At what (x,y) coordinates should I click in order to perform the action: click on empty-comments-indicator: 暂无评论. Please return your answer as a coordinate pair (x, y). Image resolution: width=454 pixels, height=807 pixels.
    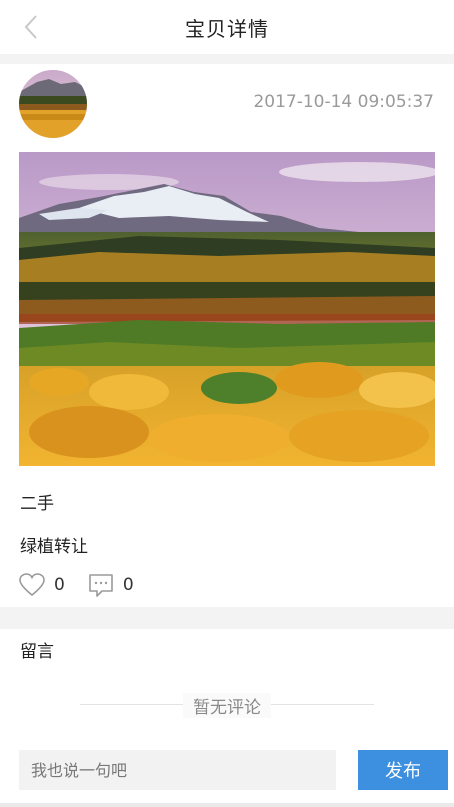
    Looking at the image, I should click on (227, 705).